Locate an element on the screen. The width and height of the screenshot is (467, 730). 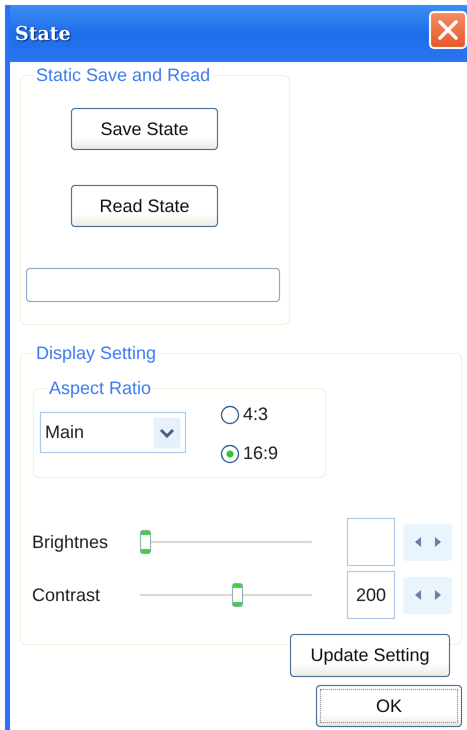
radio-option: 4:3 is located at coordinates (249, 414).